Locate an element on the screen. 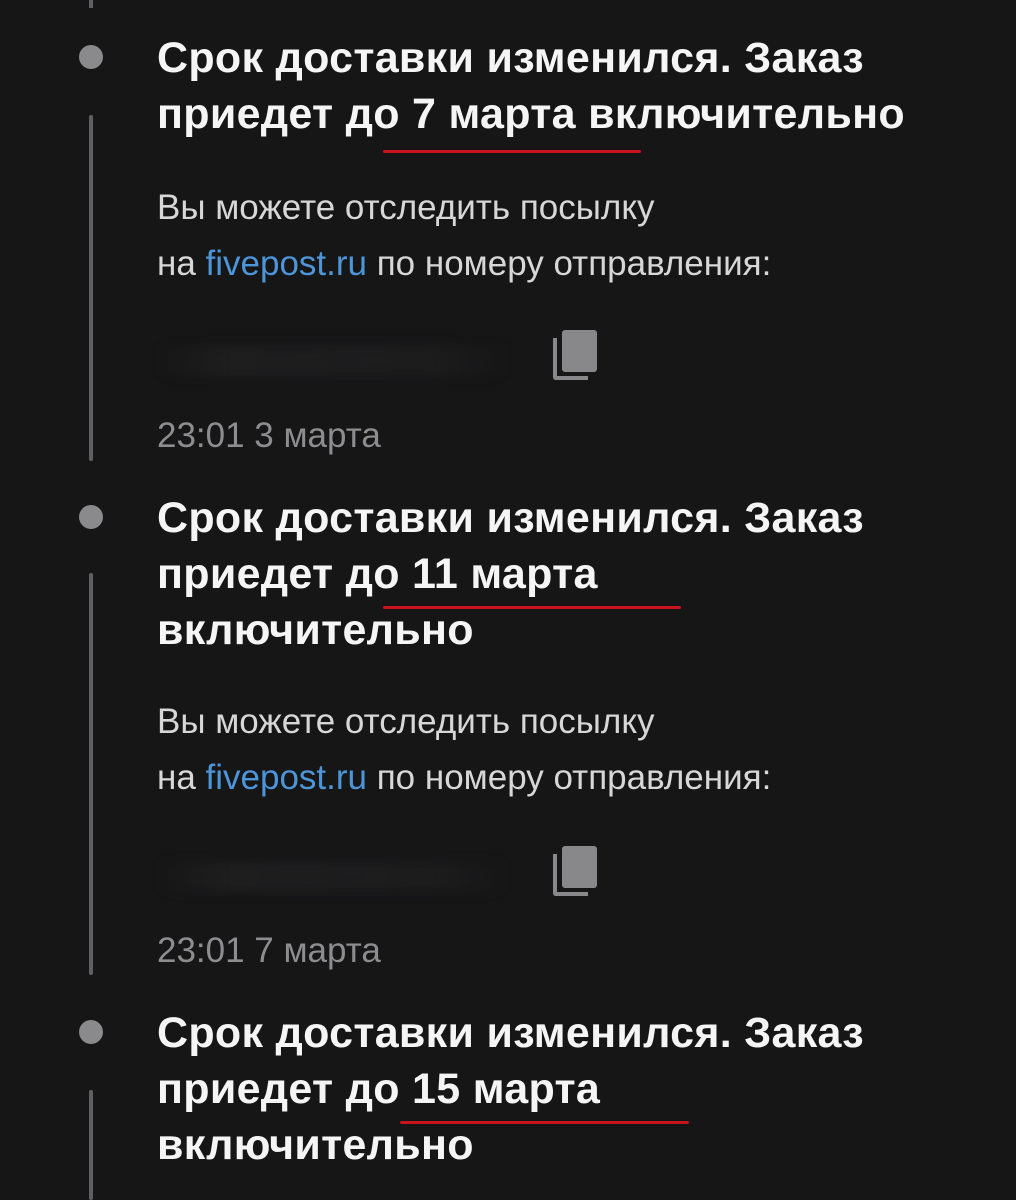  event-timestamp: 23:01 3 марта is located at coordinates (269, 435).